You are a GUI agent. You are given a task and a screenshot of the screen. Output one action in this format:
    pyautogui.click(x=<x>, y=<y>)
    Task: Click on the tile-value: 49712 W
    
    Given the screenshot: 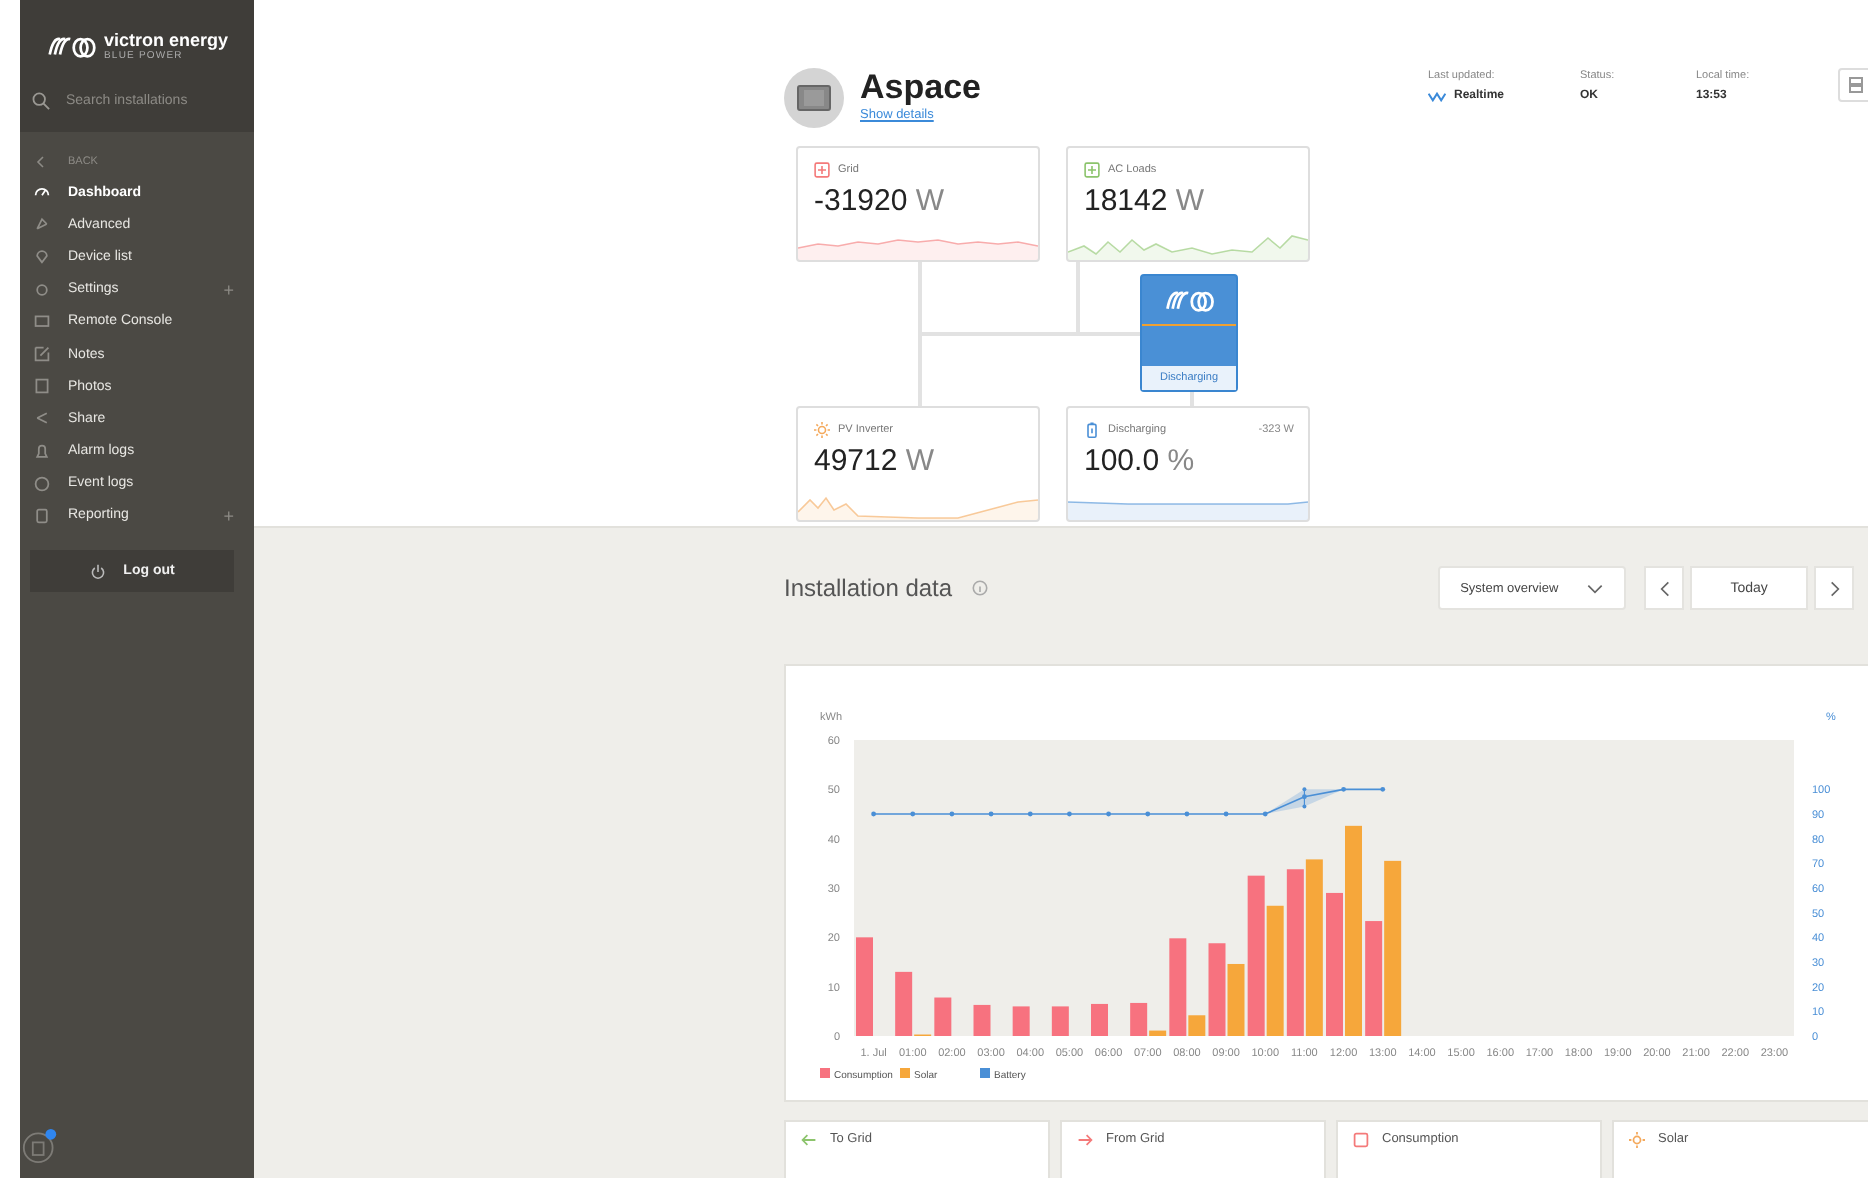 What is the action you would take?
    pyautogui.click(x=874, y=460)
    